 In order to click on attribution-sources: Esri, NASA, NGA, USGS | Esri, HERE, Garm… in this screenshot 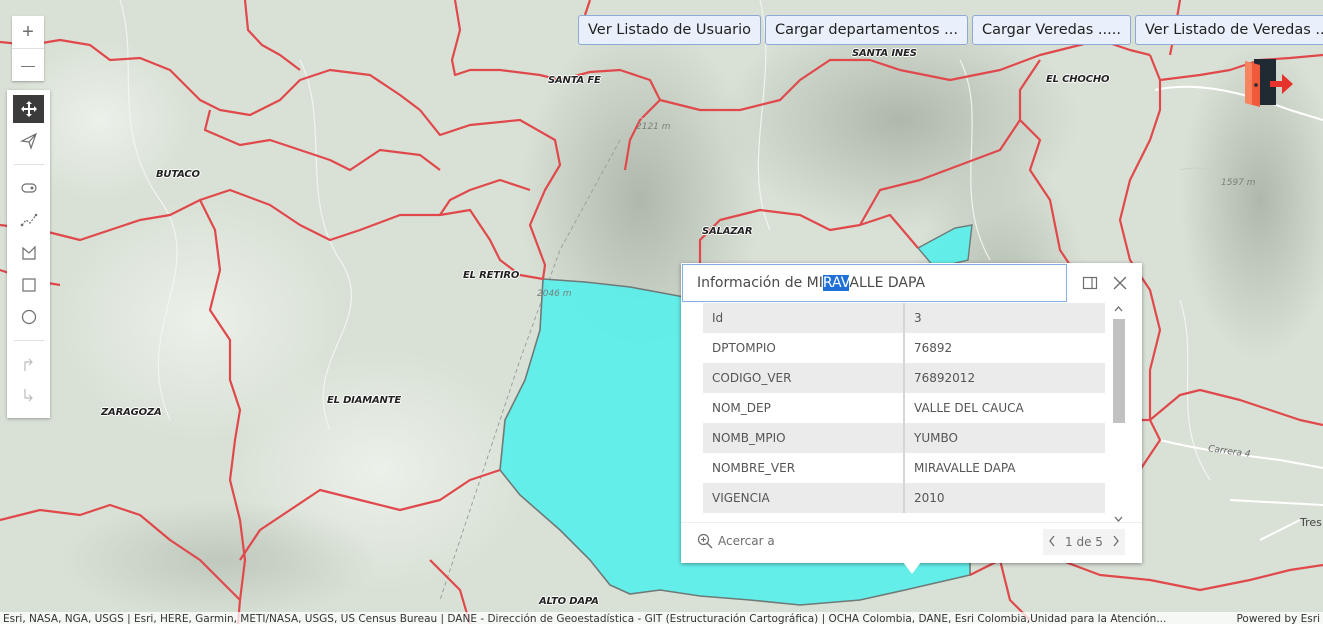, I will do `click(610, 618)`.